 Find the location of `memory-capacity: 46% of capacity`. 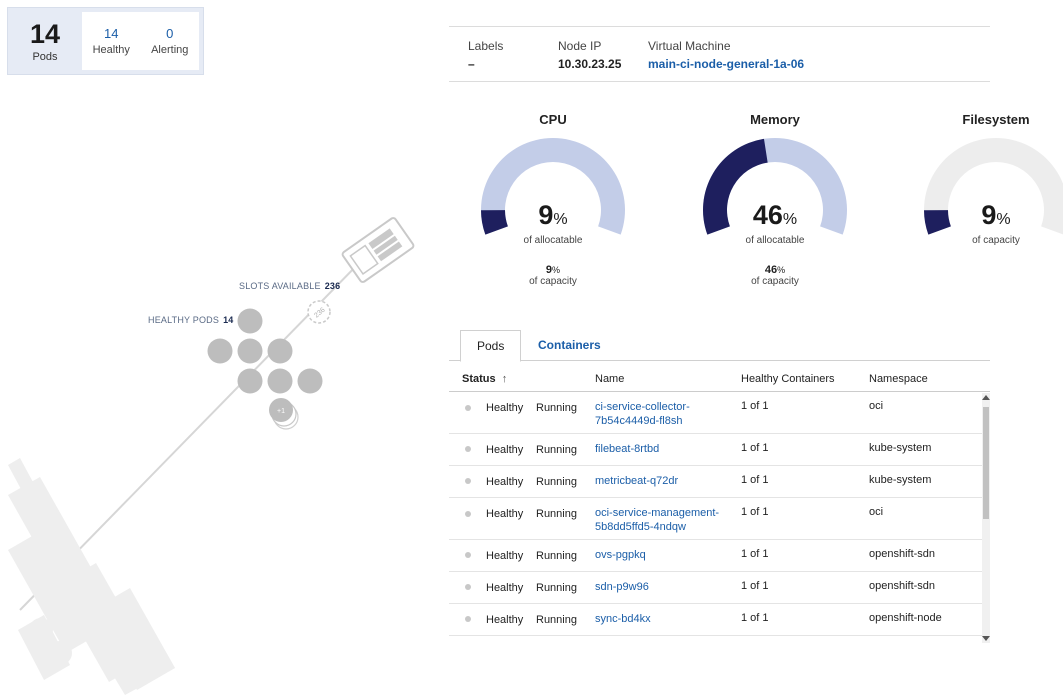

memory-capacity: 46% of capacity is located at coordinates (775, 275).